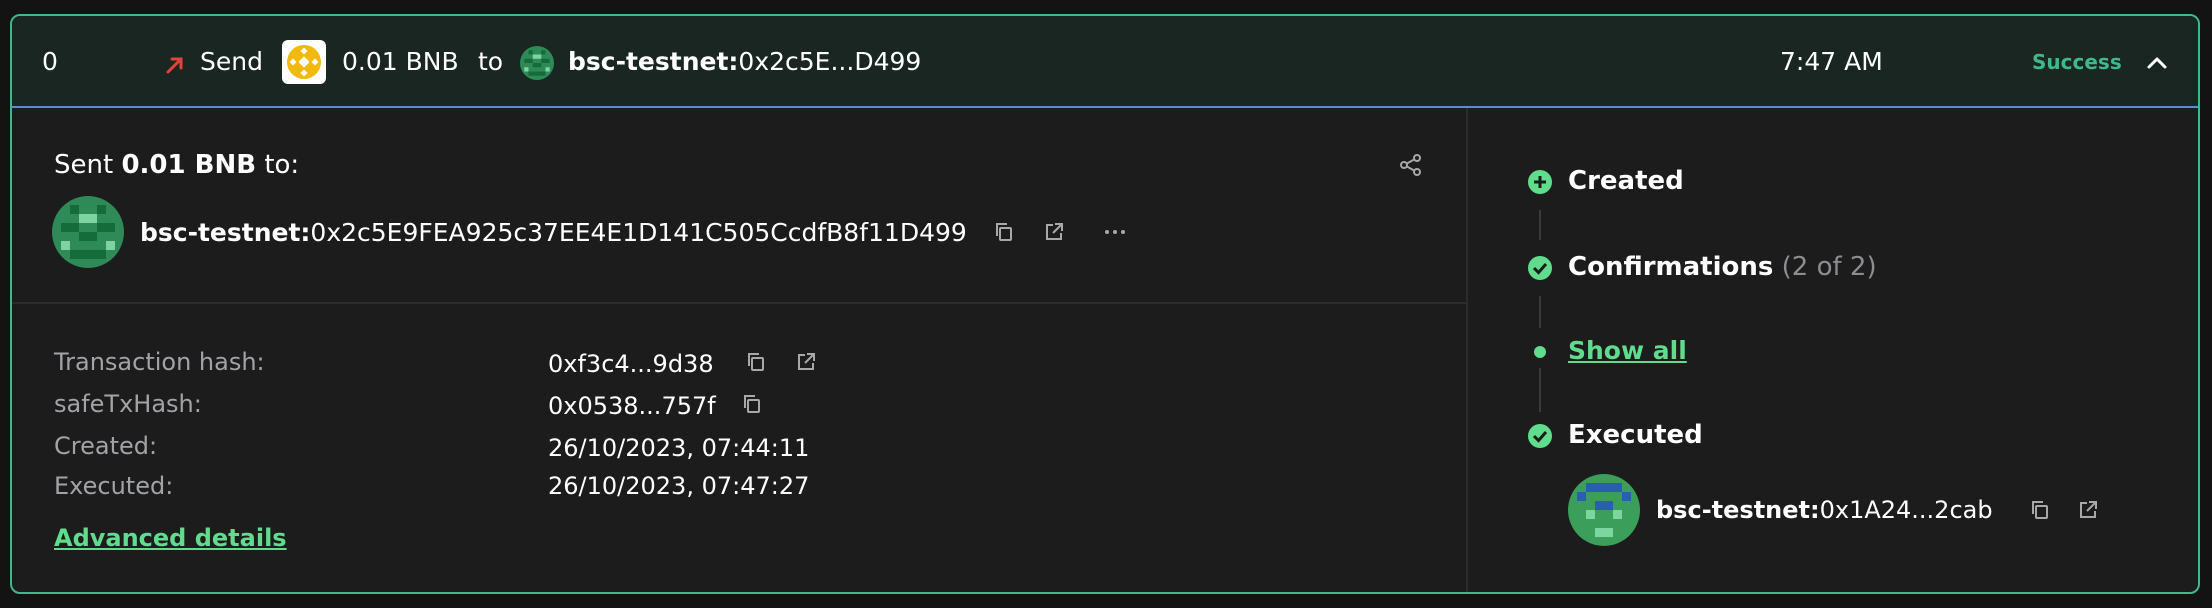  I want to click on advanced-details-link: Advanced details, so click(170, 538).